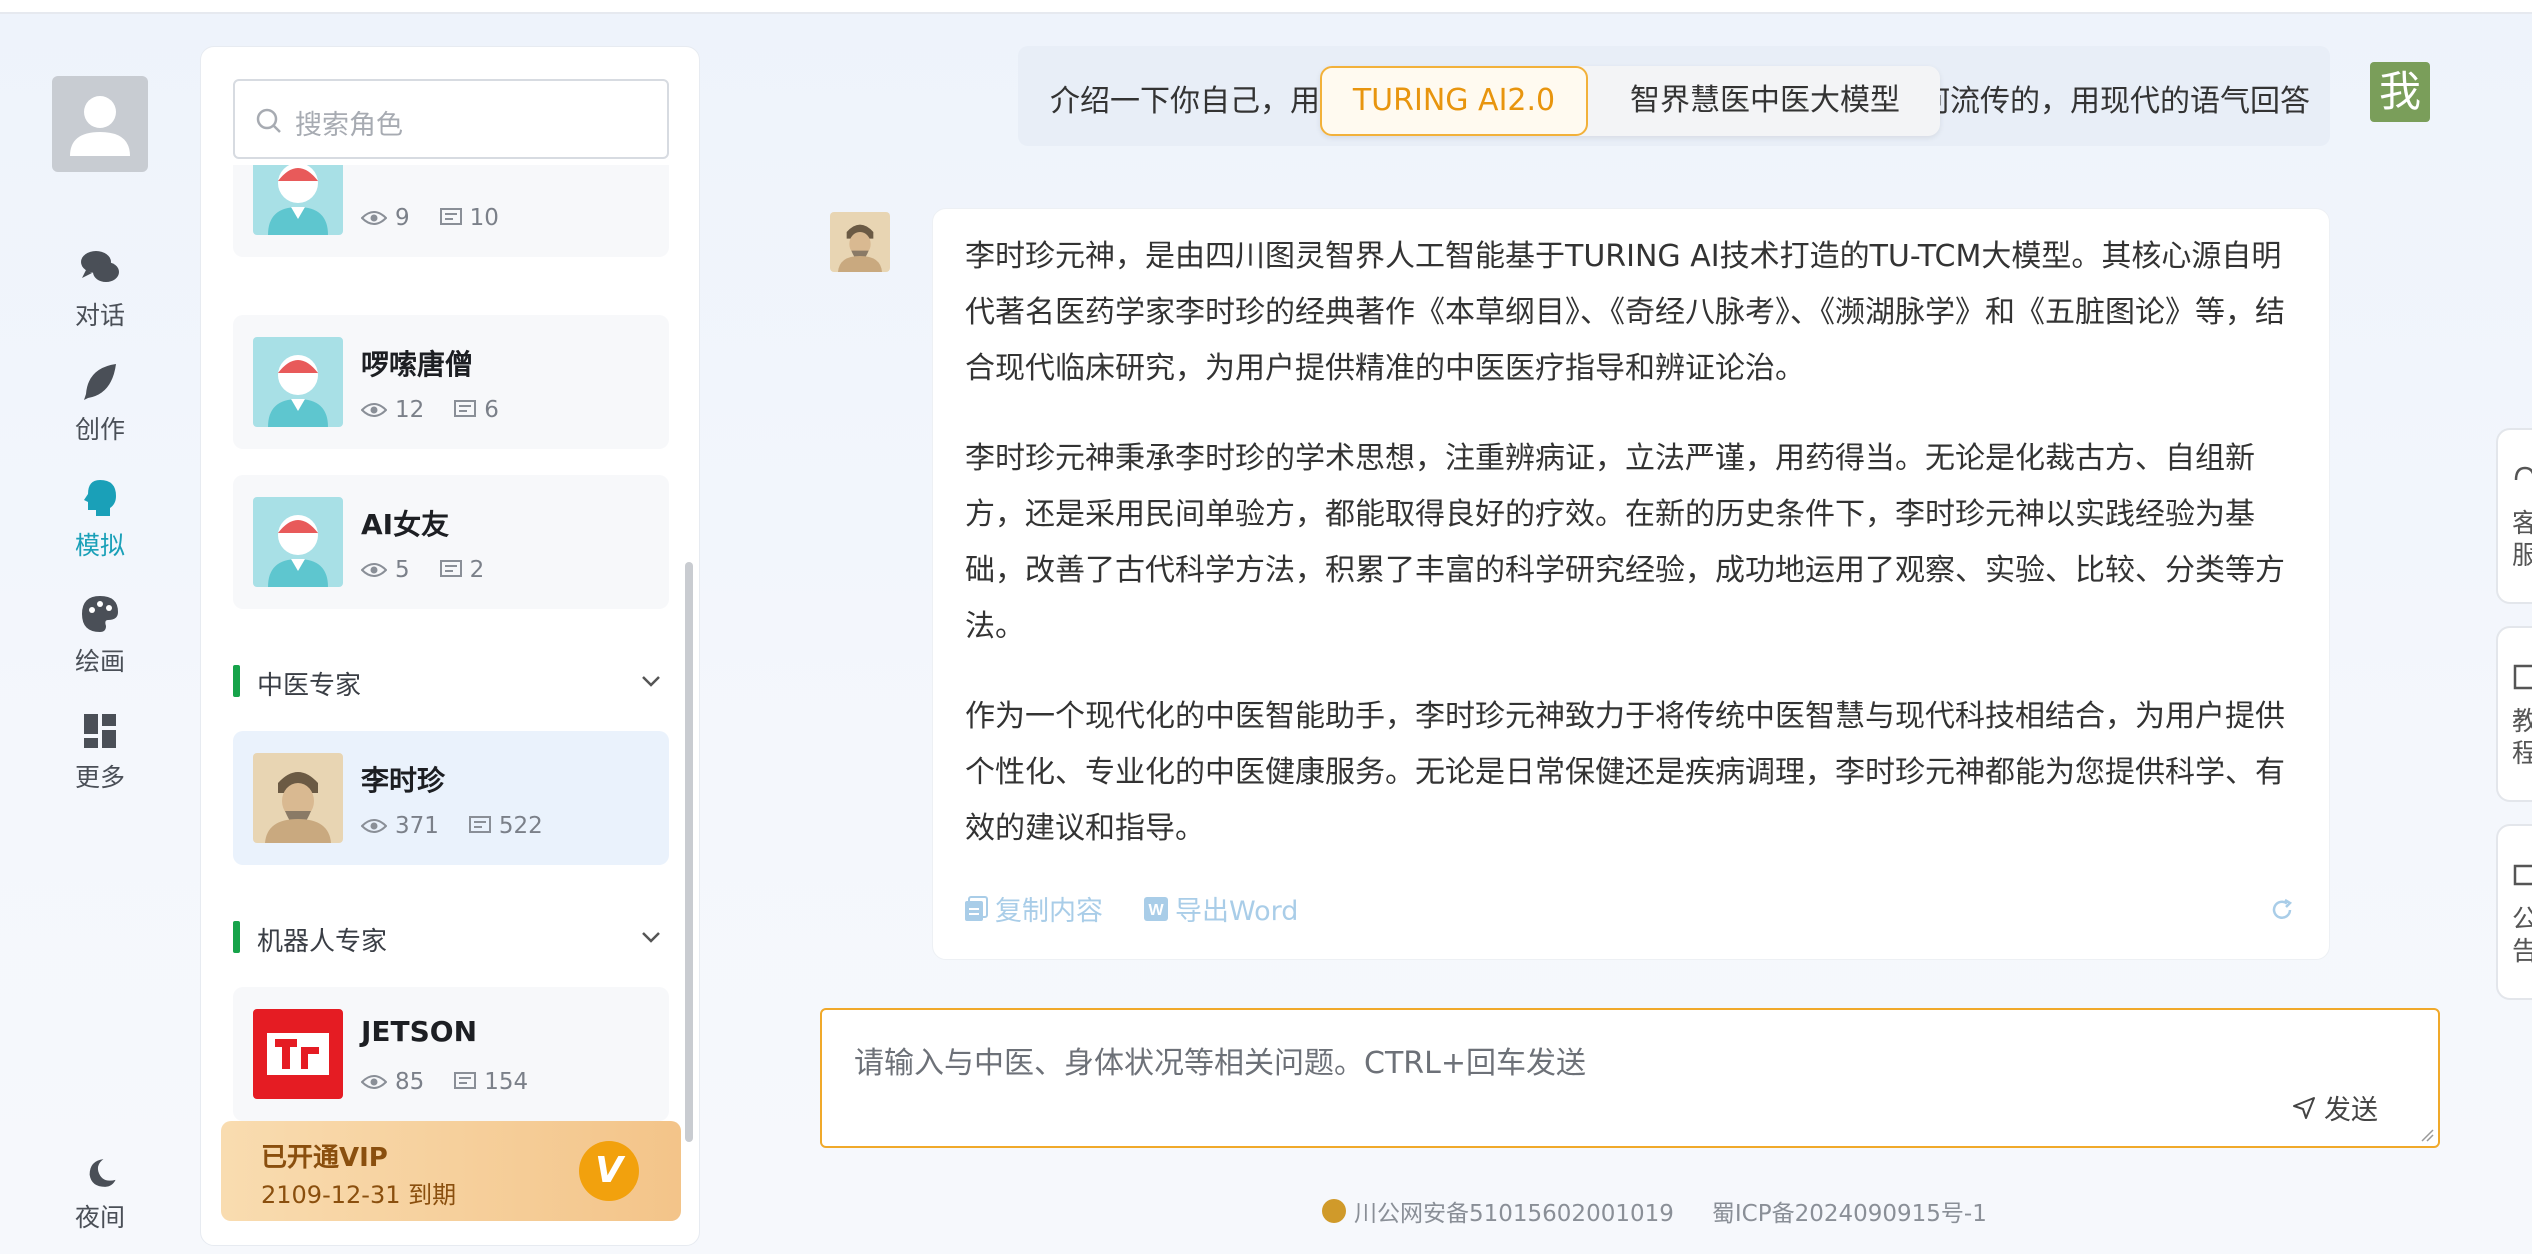 Image resolution: width=2532 pixels, height=1254 pixels. I want to click on side-tab-label: 教程, so click(2522, 738).